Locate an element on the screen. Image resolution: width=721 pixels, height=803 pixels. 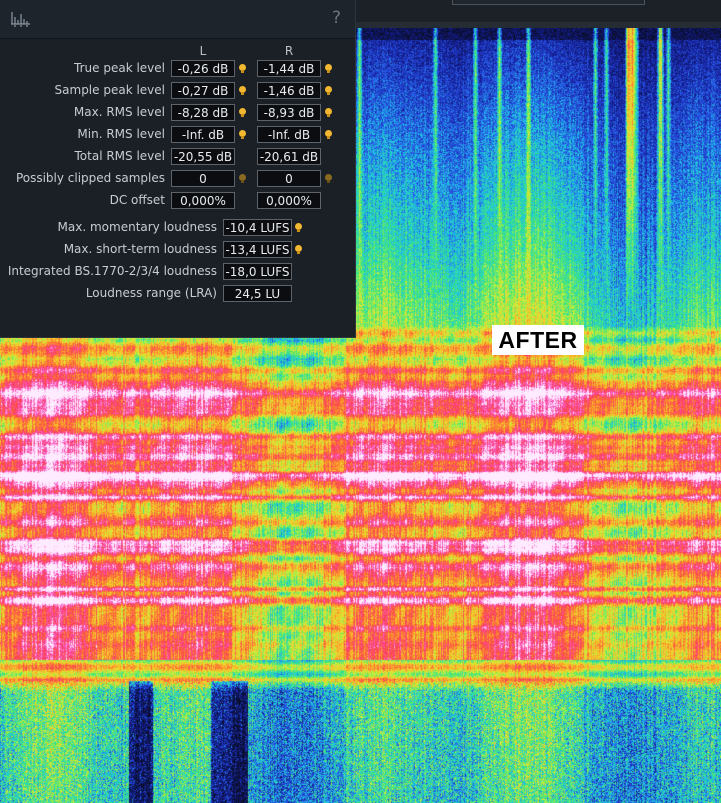
level-row-label: Possibly clipped samples is located at coordinates (90, 178).